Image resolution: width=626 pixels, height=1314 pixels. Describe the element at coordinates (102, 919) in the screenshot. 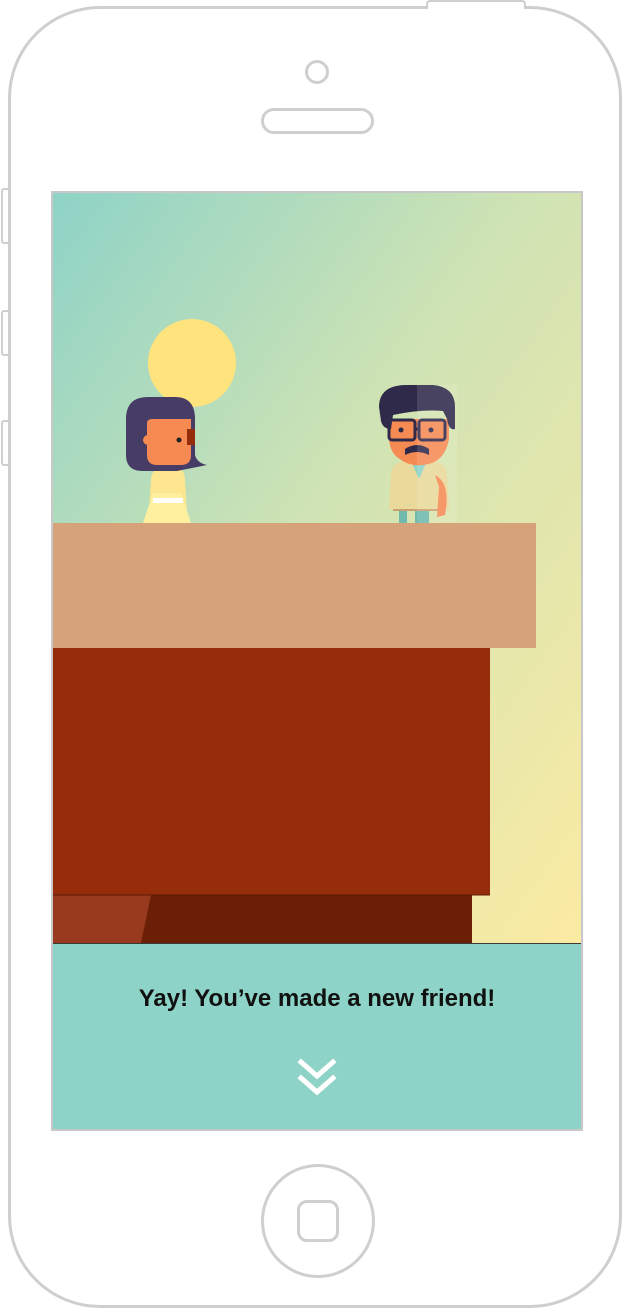

I see `cliff-highlight` at that location.